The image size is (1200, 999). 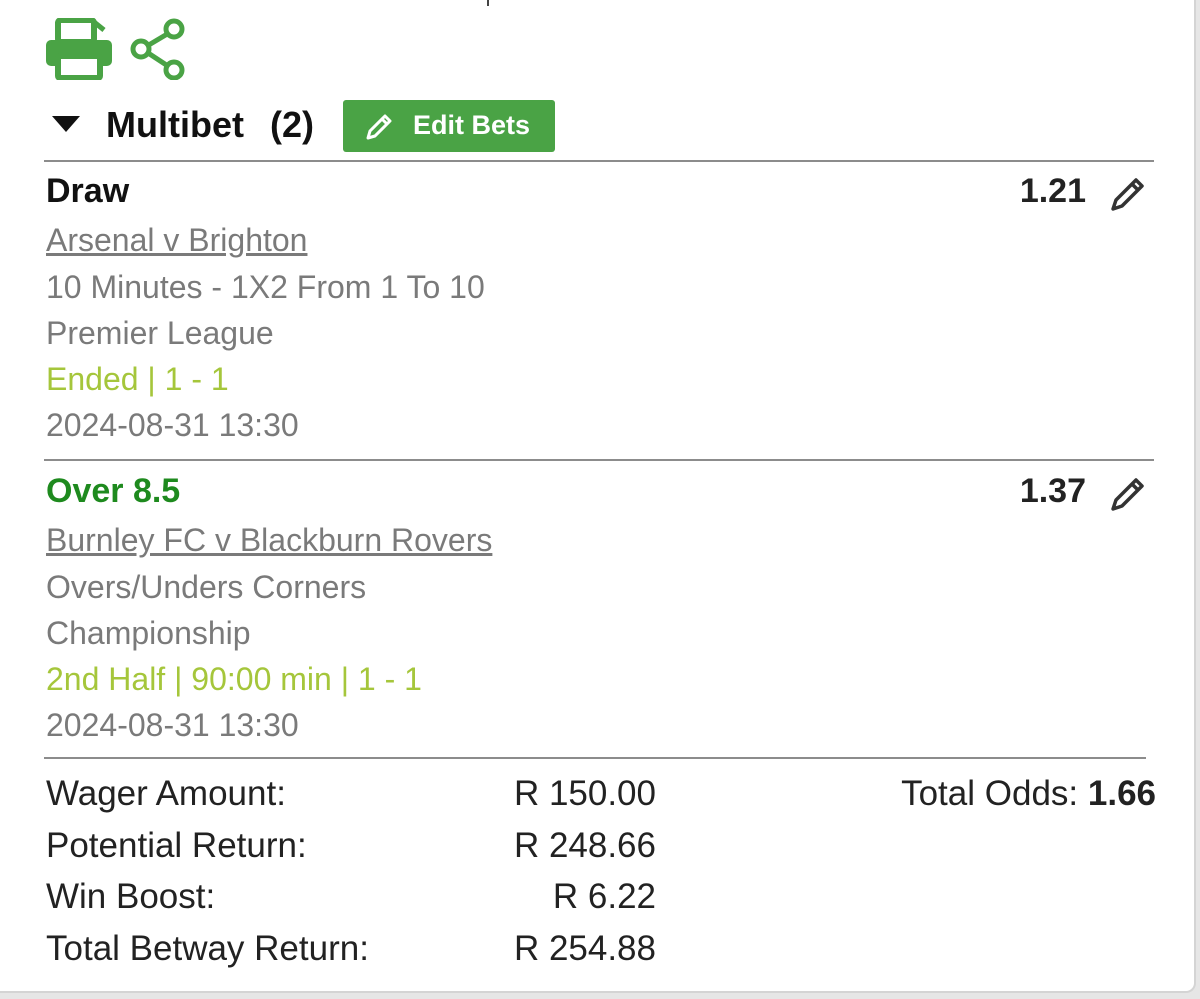 What do you see at coordinates (88, 191) in the screenshot?
I see `selection-pick: Draw` at bounding box center [88, 191].